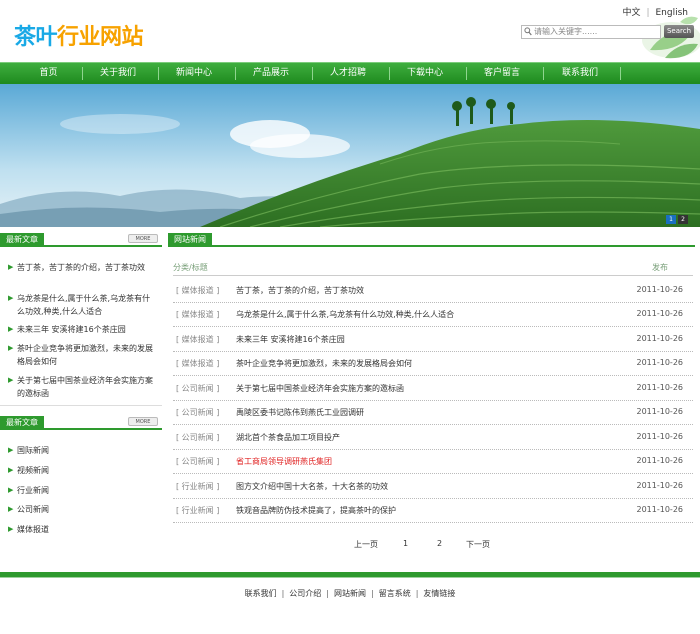 The image size is (700, 634). Describe the element at coordinates (433, 511) in the screenshot. I see `table-row: [ 行业新闻 ] 铁观音品牌防伪技术提高了，提高茶叶的保护 2011-10-26` at that location.